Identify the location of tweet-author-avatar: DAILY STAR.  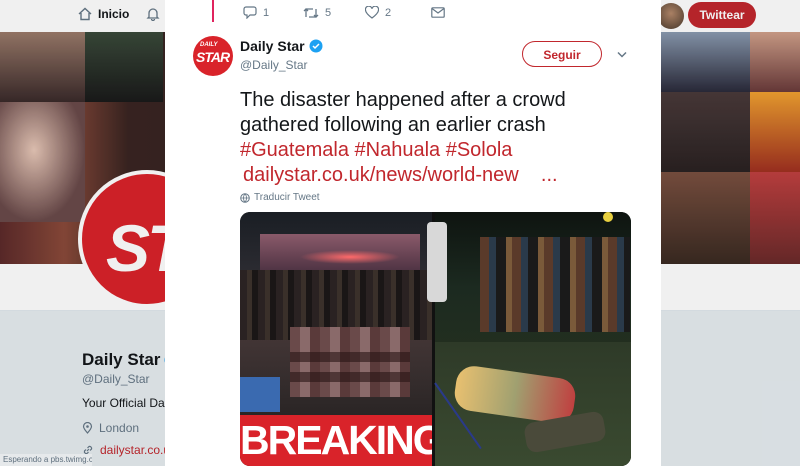
(213, 56).